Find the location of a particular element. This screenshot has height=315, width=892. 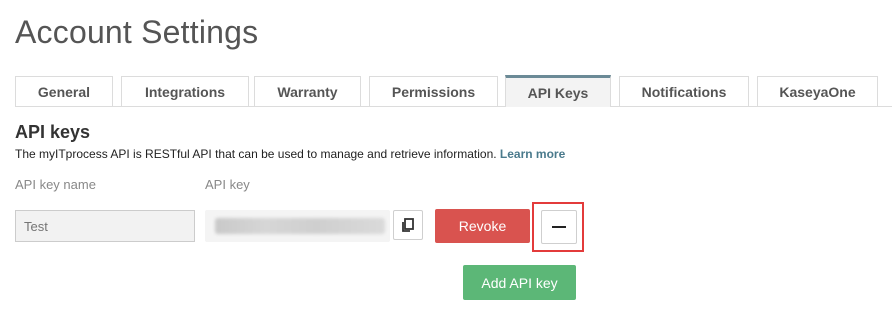

add-api-key-button: Add API key is located at coordinates (519, 282).